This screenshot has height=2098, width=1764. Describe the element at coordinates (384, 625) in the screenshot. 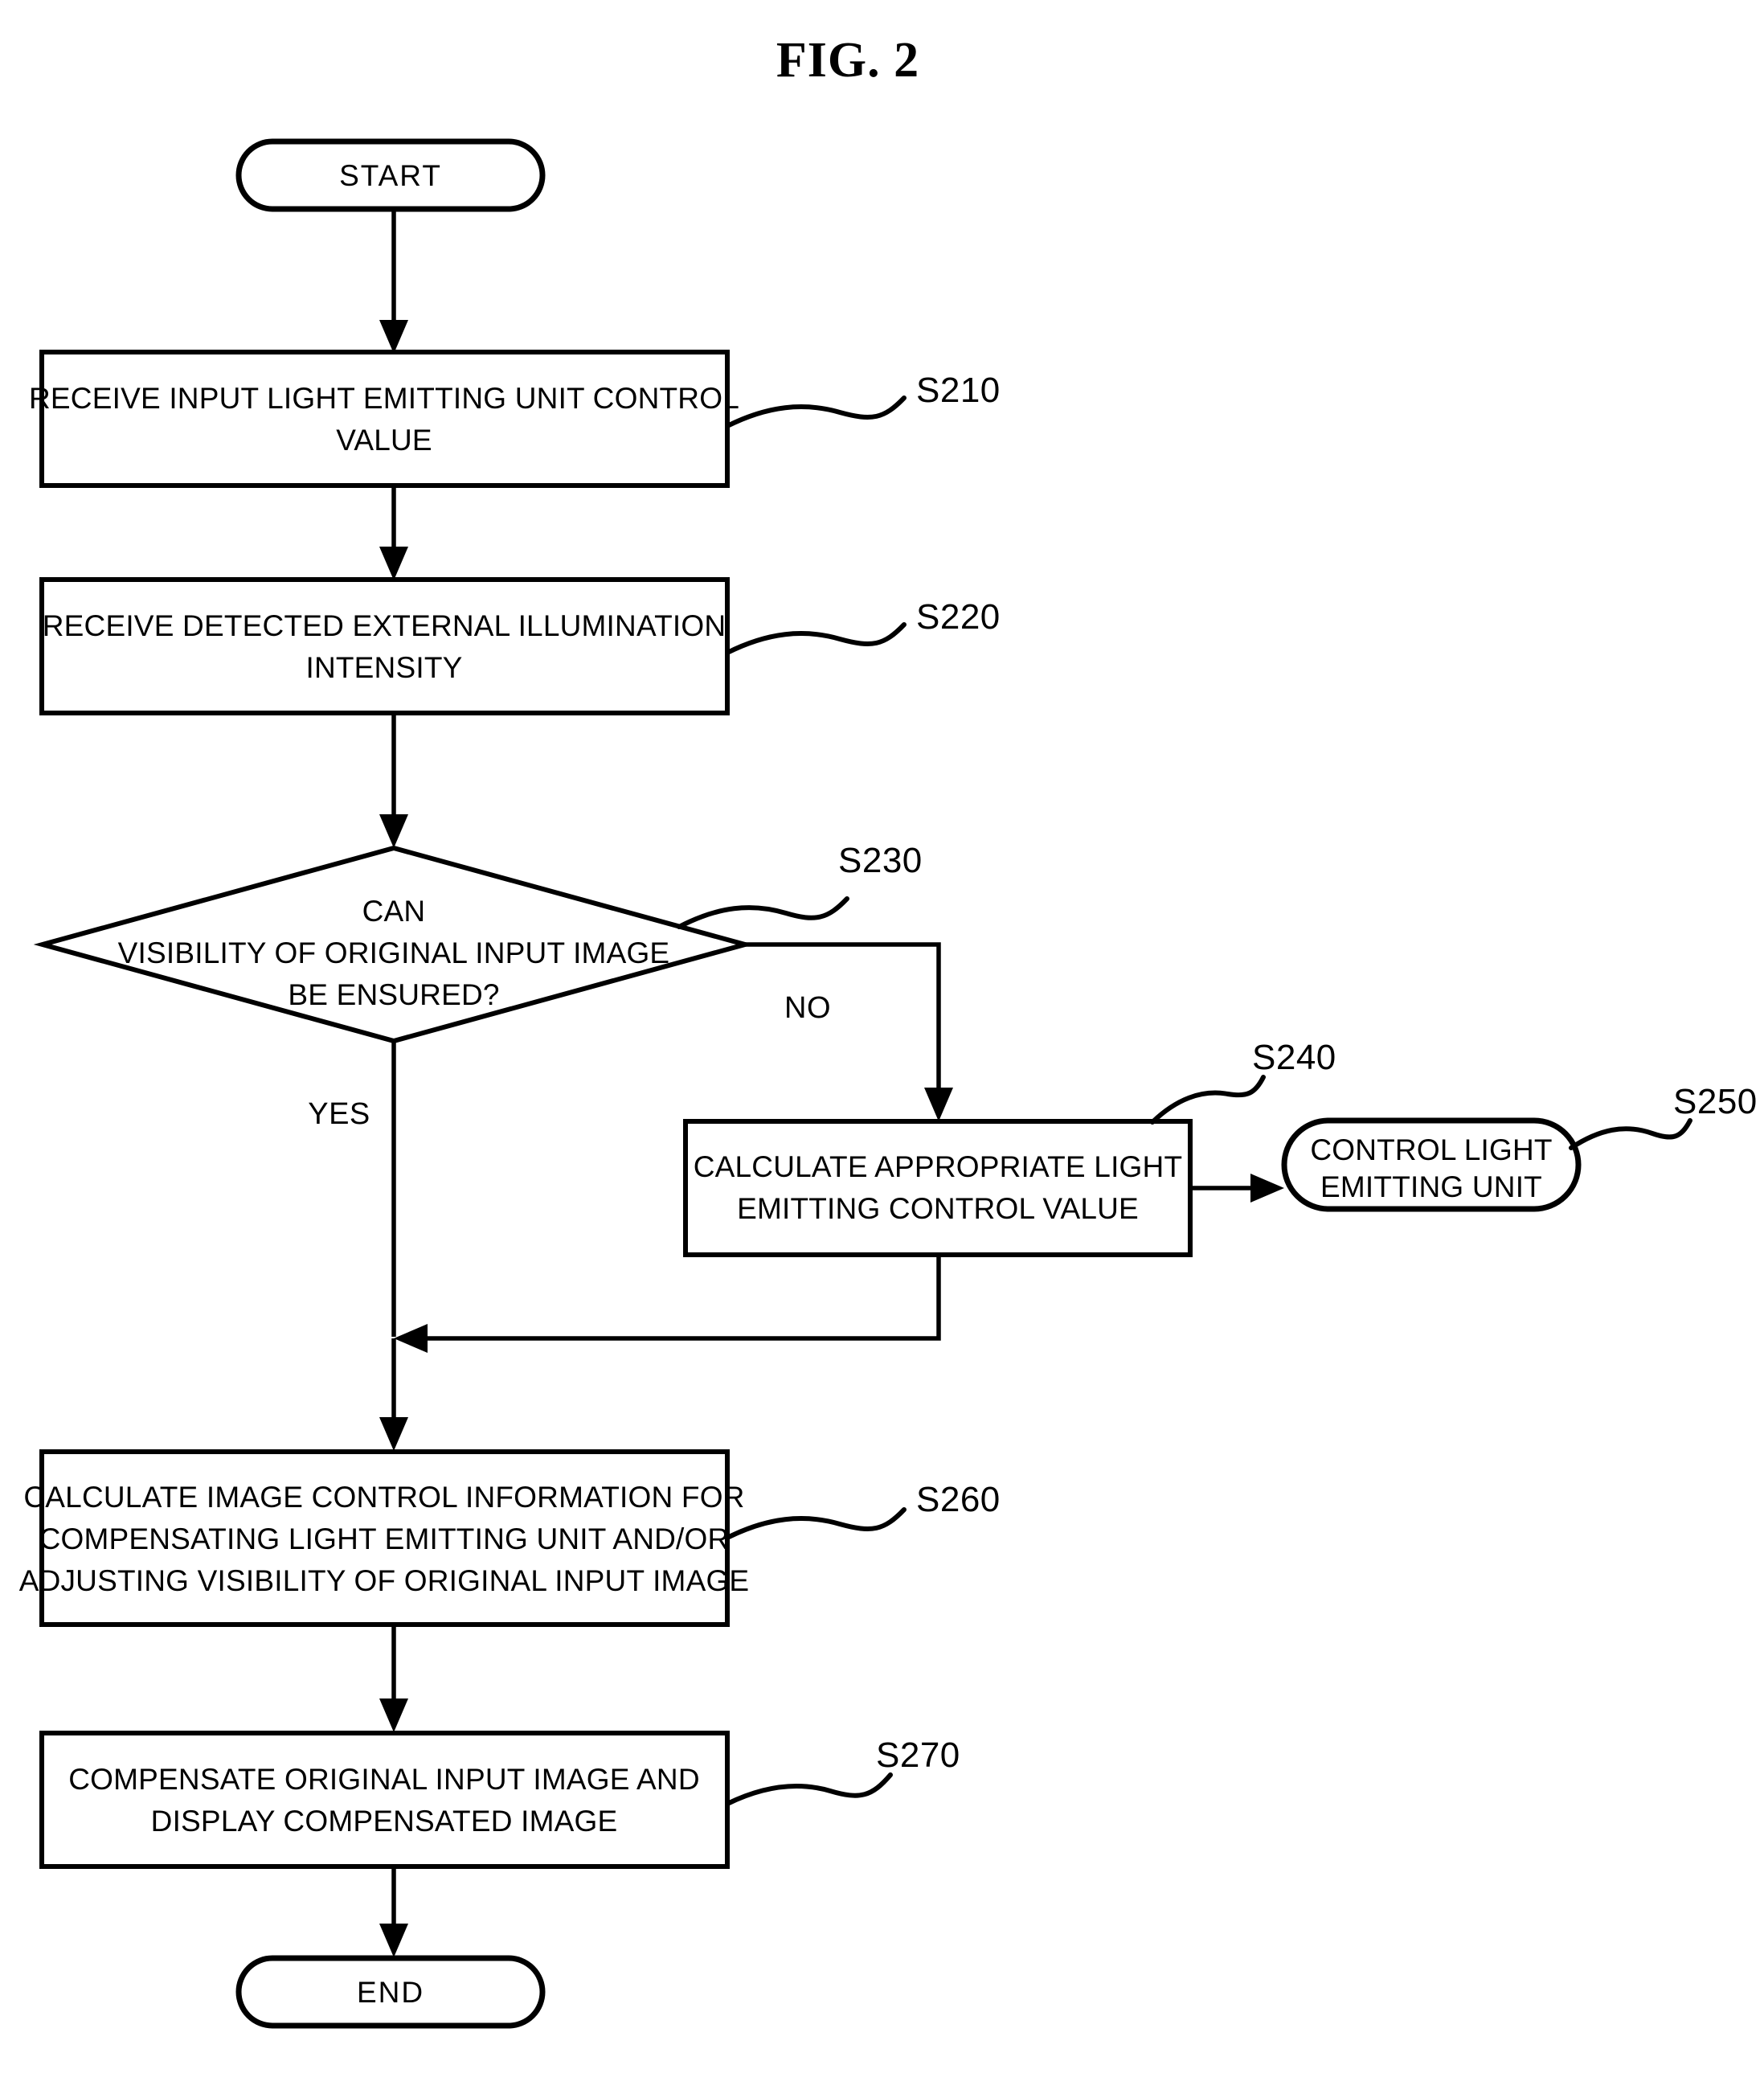

I see `process-box-s220-line-1: RECEIVE DETECTED EXTERNAL ILLUMINATION` at that location.